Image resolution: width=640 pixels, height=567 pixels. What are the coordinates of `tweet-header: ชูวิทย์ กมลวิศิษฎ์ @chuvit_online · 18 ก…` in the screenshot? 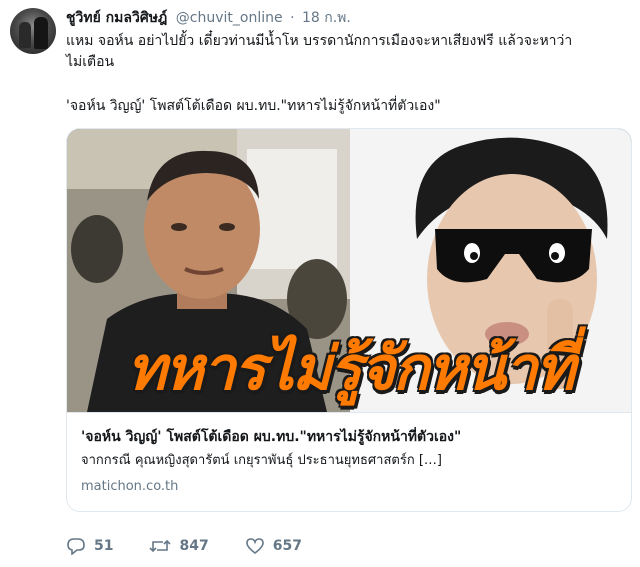 It's located at (208, 18).